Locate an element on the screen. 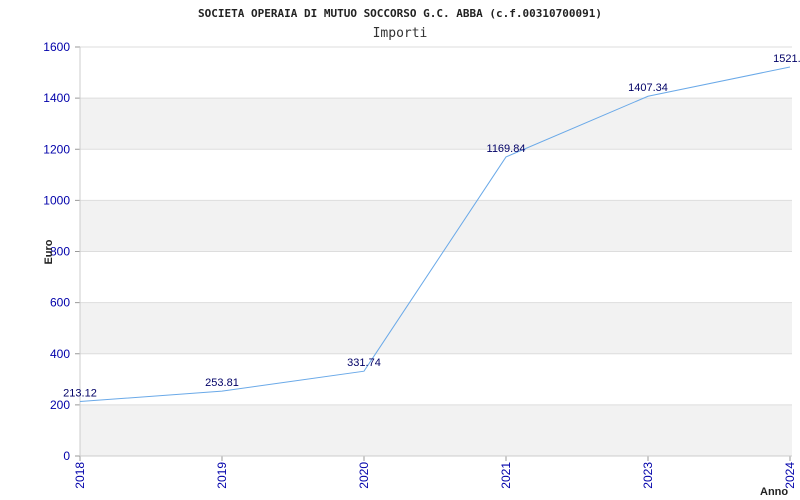  y-axis-label: Euro is located at coordinates (49, 251).